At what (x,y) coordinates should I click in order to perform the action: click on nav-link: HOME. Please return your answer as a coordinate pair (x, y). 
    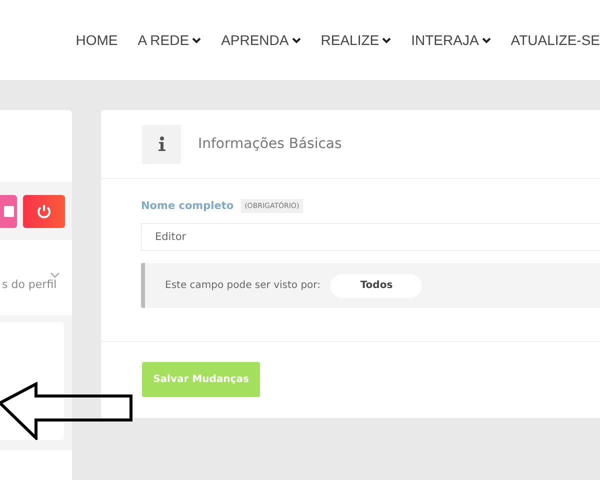
    Looking at the image, I should click on (97, 40).